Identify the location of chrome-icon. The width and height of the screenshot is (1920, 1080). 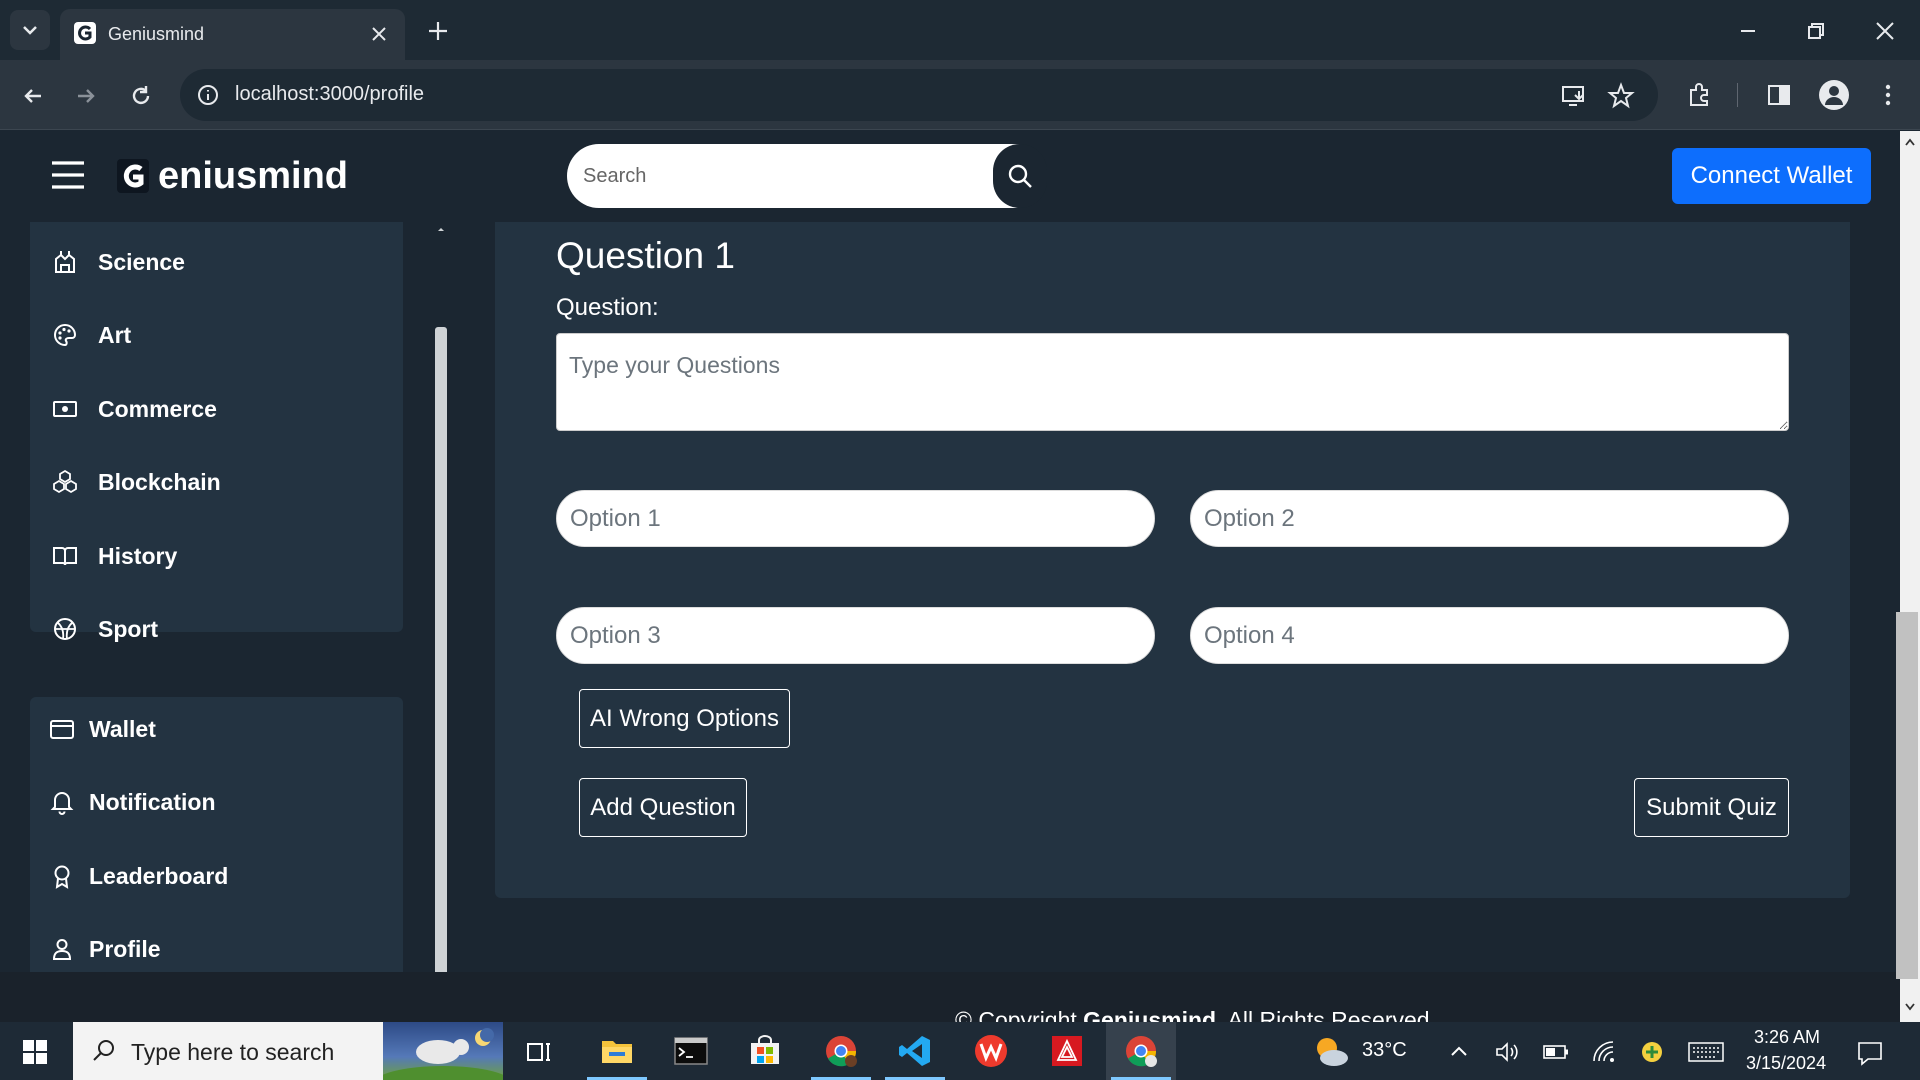
(1141, 1051).